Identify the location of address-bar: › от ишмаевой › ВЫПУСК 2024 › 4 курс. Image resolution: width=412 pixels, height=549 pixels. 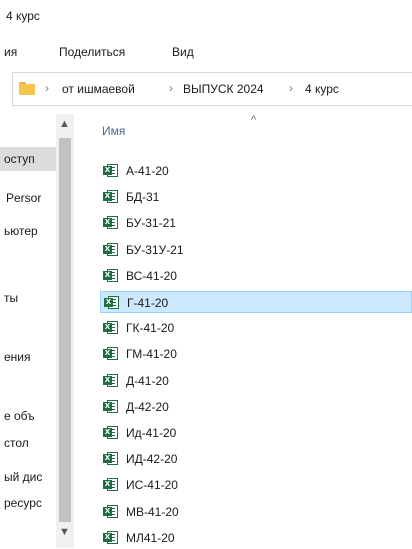
(212, 89).